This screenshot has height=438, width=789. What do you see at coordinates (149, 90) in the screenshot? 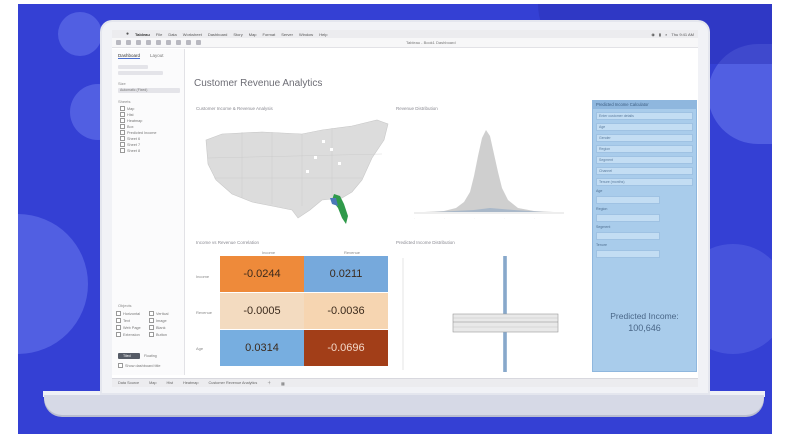
I see `size-dropdown: Automatic (Fixed)` at bounding box center [149, 90].